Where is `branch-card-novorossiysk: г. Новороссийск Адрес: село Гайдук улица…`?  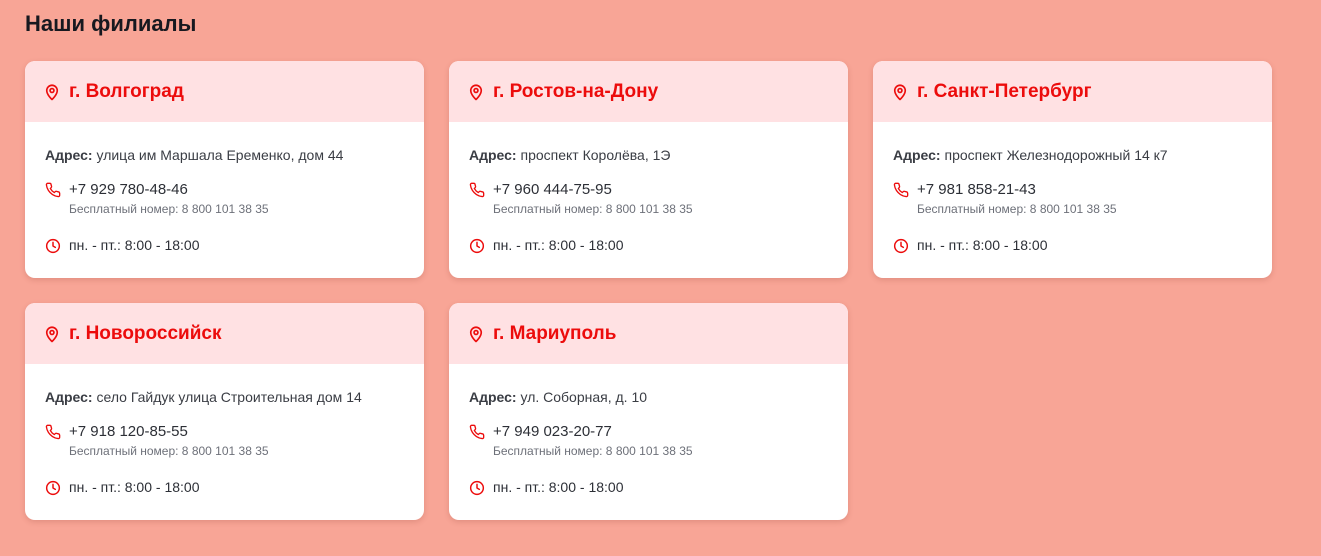
branch-card-novorossiysk: г. Новороссийск Адрес: село Гайдук улица… is located at coordinates (224, 411).